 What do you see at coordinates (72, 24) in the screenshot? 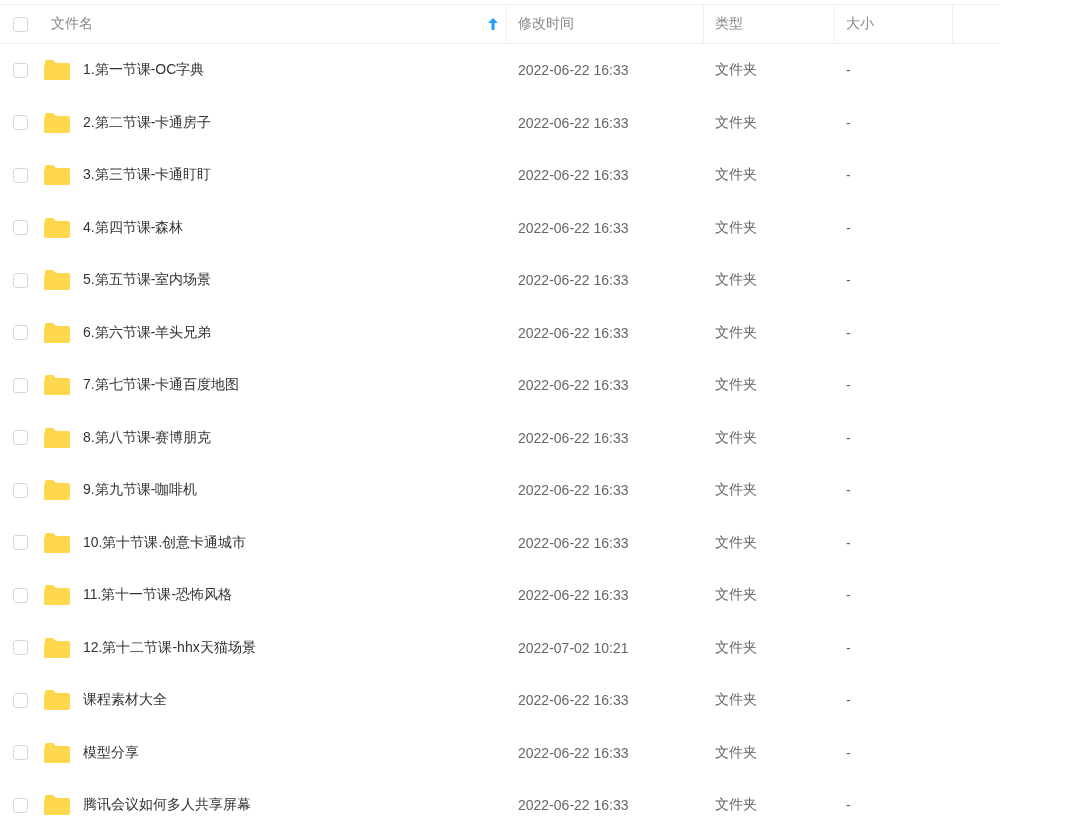
I see `column-header: 文件名` at bounding box center [72, 24].